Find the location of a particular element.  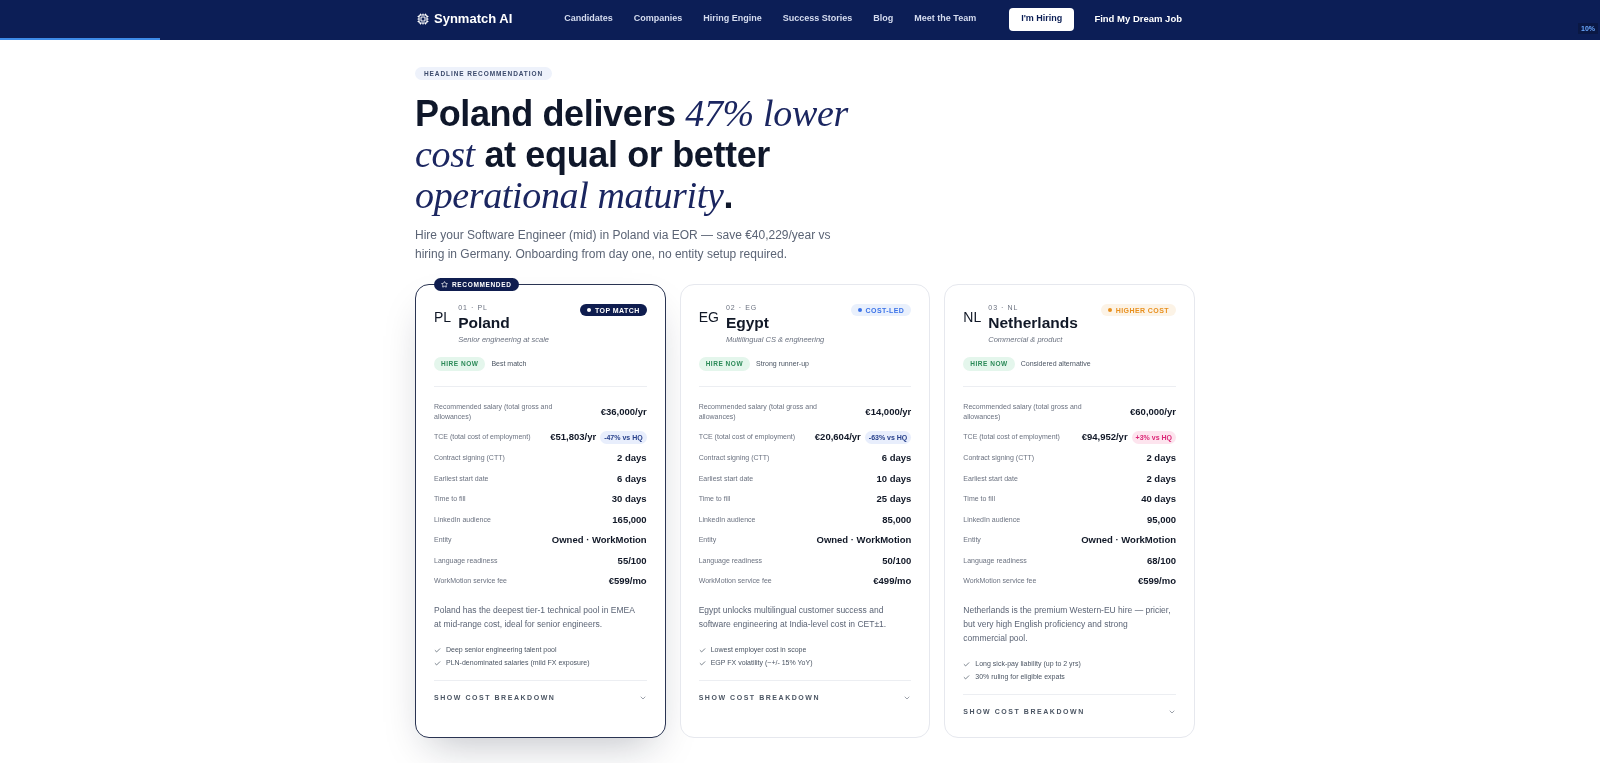

metric-value: €94,952/yr is located at coordinates (1104, 437).